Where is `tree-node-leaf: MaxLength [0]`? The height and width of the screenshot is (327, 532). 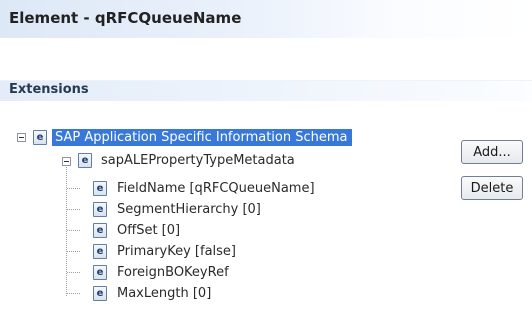 tree-node-leaf: MaxLength [0] is located at coordinates (164, 293).